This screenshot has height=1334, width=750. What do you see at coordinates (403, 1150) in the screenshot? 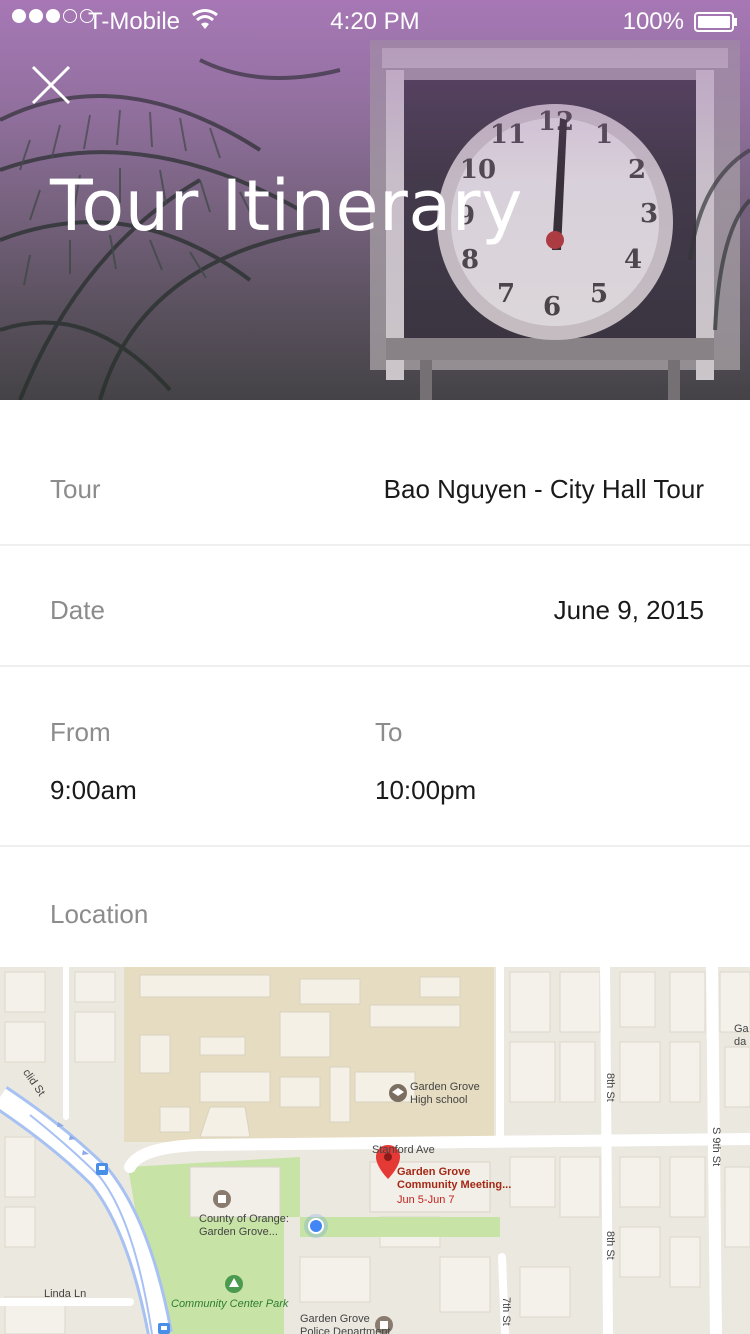
I see `map-label-stanford-ave: Stanford Ave` at bounding box center [403, 1150].